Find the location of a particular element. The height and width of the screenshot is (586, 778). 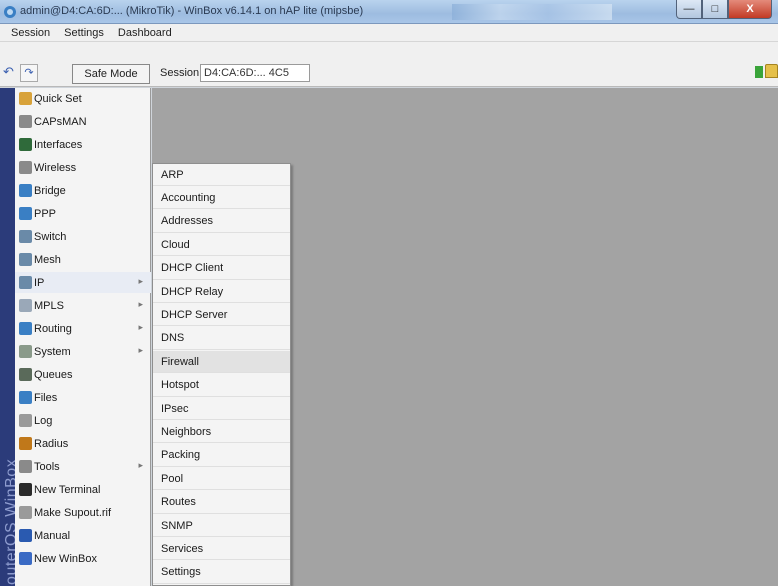

tools-icon is located at coordinates (25, 466).